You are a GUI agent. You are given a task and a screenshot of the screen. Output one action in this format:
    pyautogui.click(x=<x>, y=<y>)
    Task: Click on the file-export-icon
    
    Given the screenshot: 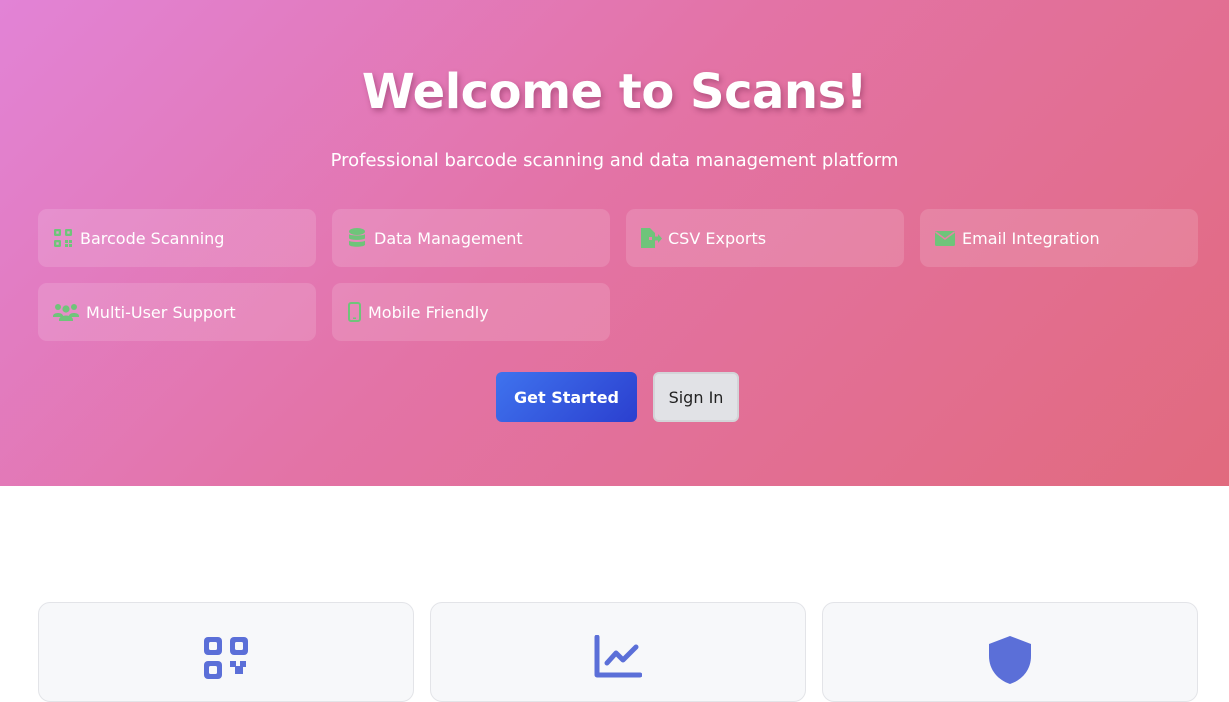 What is the action you would take?
    pyautogui.click(x=651, y=238)
    